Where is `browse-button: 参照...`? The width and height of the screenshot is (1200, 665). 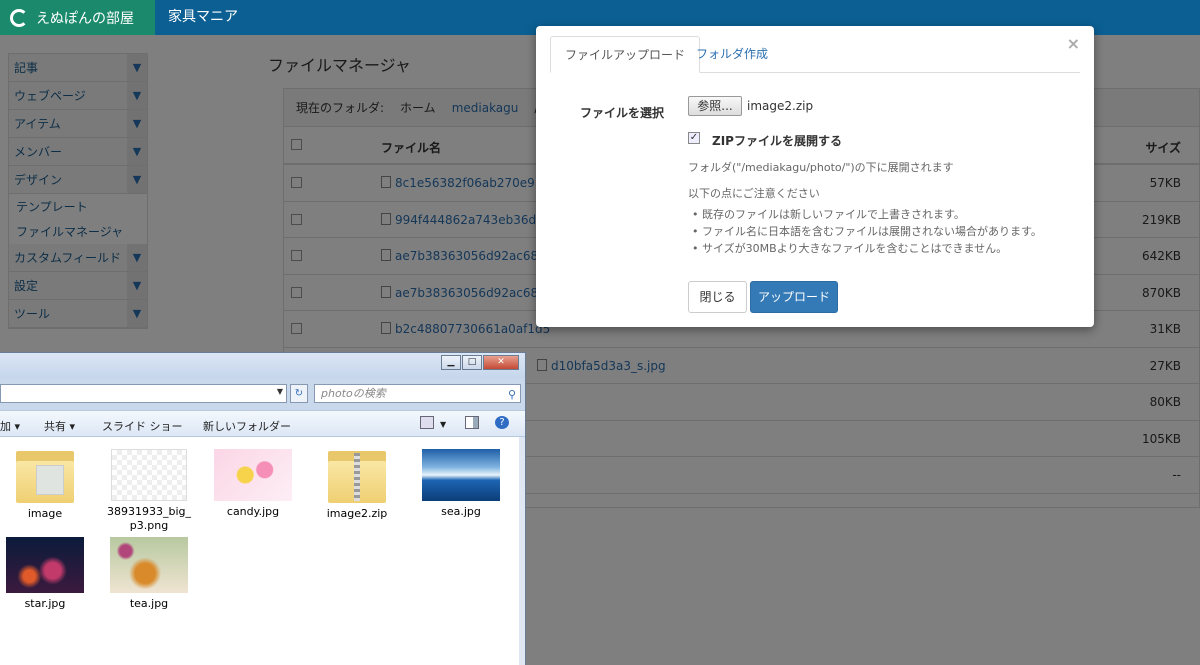
browse-button: 参照... is located at coordinates (715, 106).